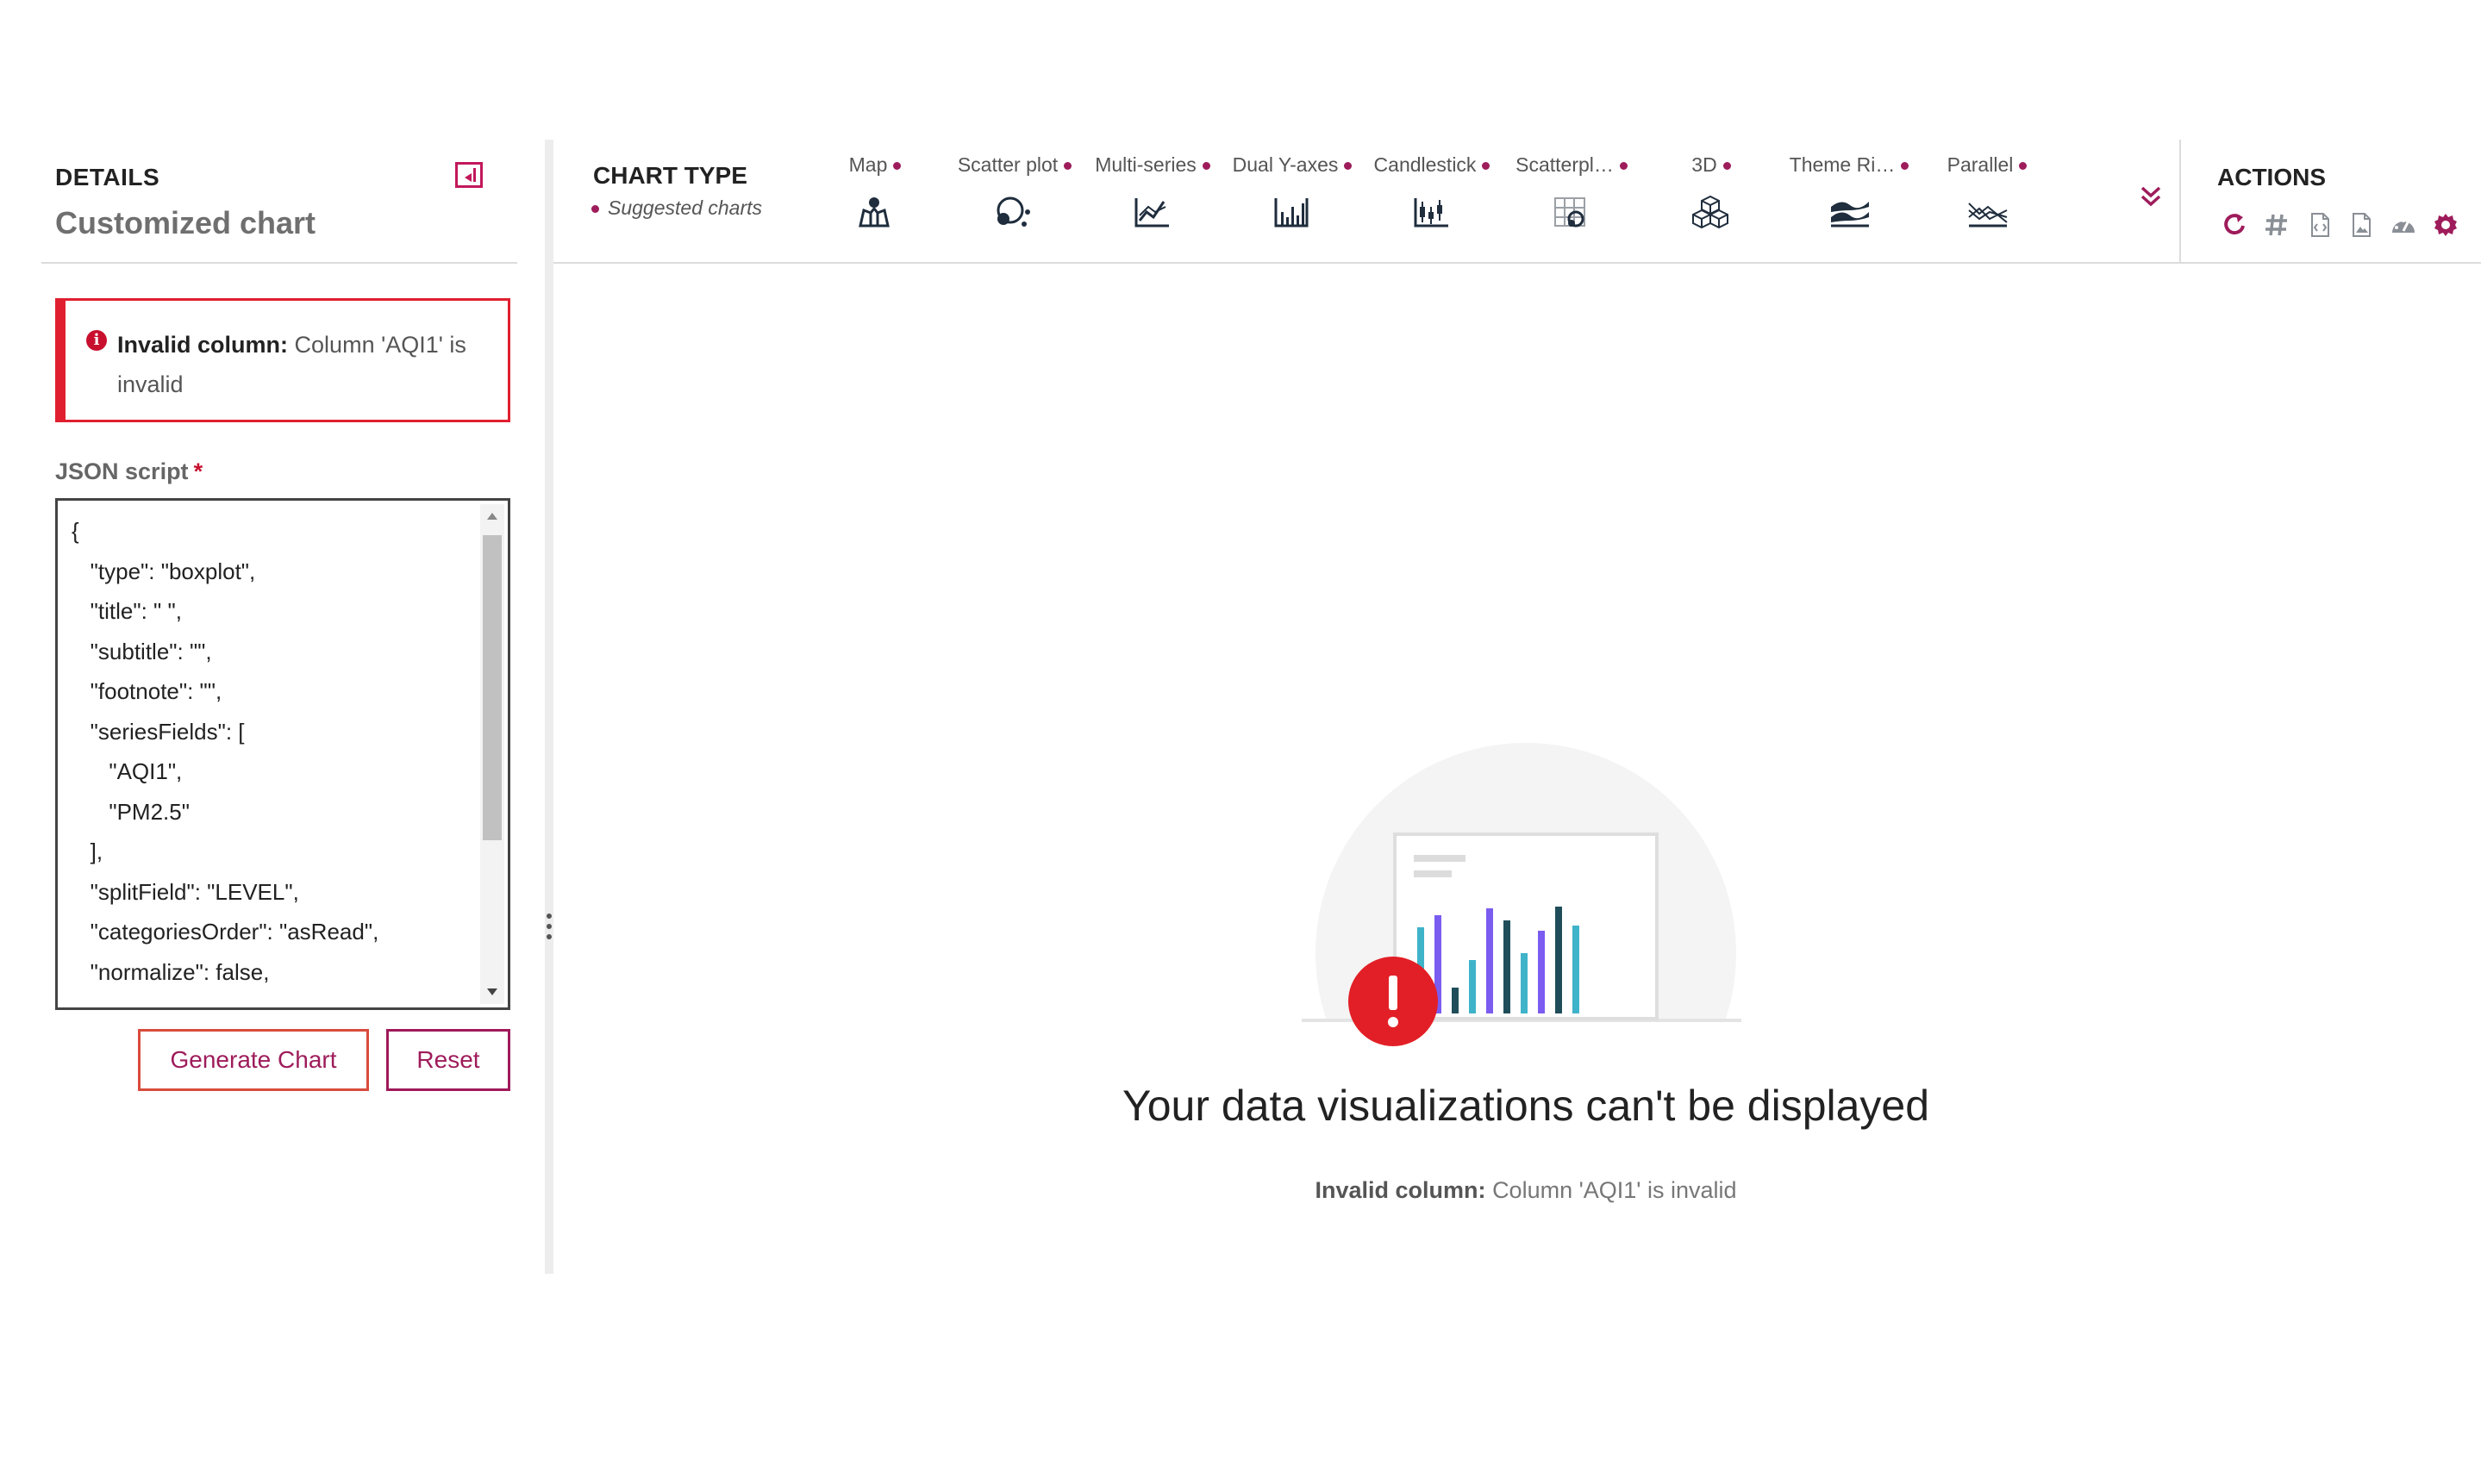 The width and height of the screenshot is (2481, 1484). Describe the element at coordinates (1988, 216) in the screenshot. I see `parallel-icon` at that location.